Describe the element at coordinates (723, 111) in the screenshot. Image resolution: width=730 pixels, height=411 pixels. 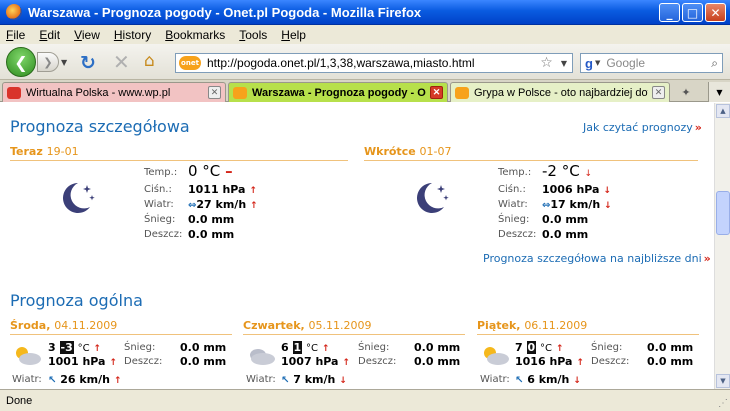
I see `scroll-up-icon: ▲` at that location.